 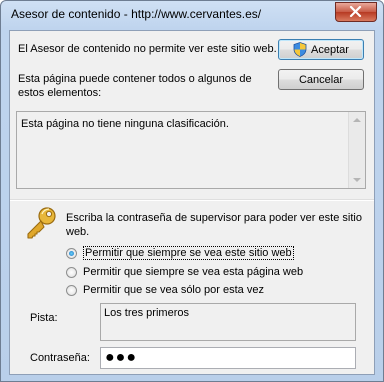 What do you see at coordinates (44, 318) in the screenshot?
I see `hint-label: Pista:` at bounding box center [44, 318].